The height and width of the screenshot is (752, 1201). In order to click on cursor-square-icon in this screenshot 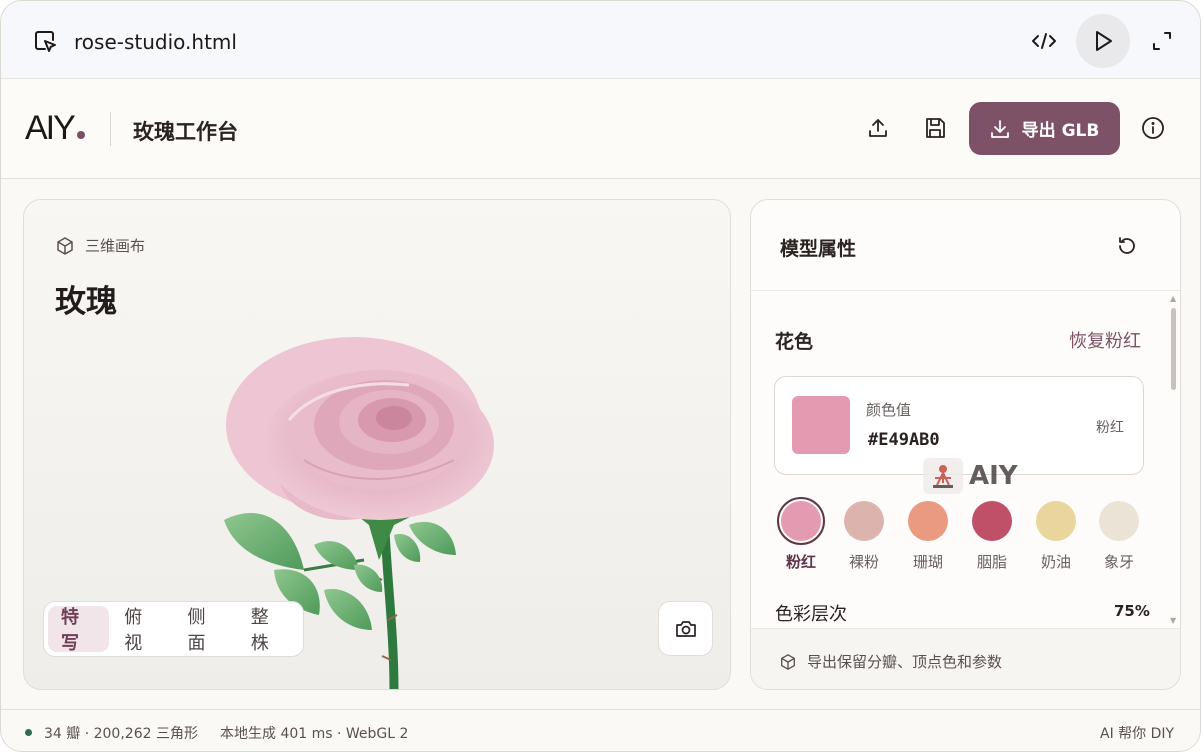, I will do `click(45, 41)`.